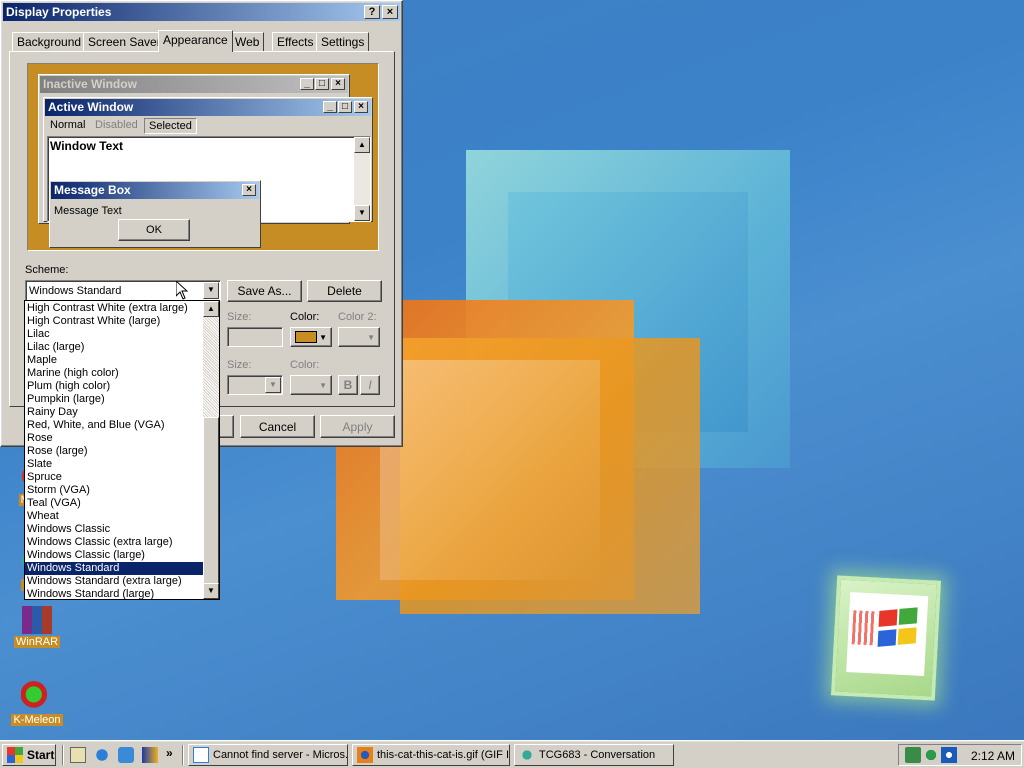 The width and height of the screenshot is (1024, 768). What do you see at coordinates (115, 360) in the screenshot?
I see `scheme-option: Maple` at bounding box center [115, 360].